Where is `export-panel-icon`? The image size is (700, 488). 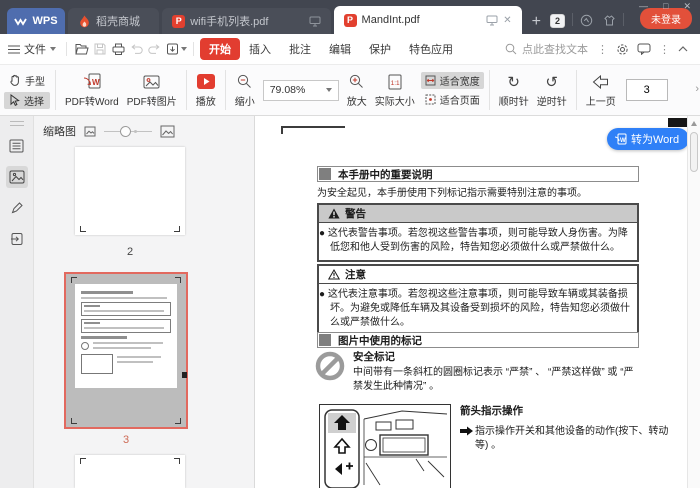 export-panel-icon is located at coordinates (17, 239).